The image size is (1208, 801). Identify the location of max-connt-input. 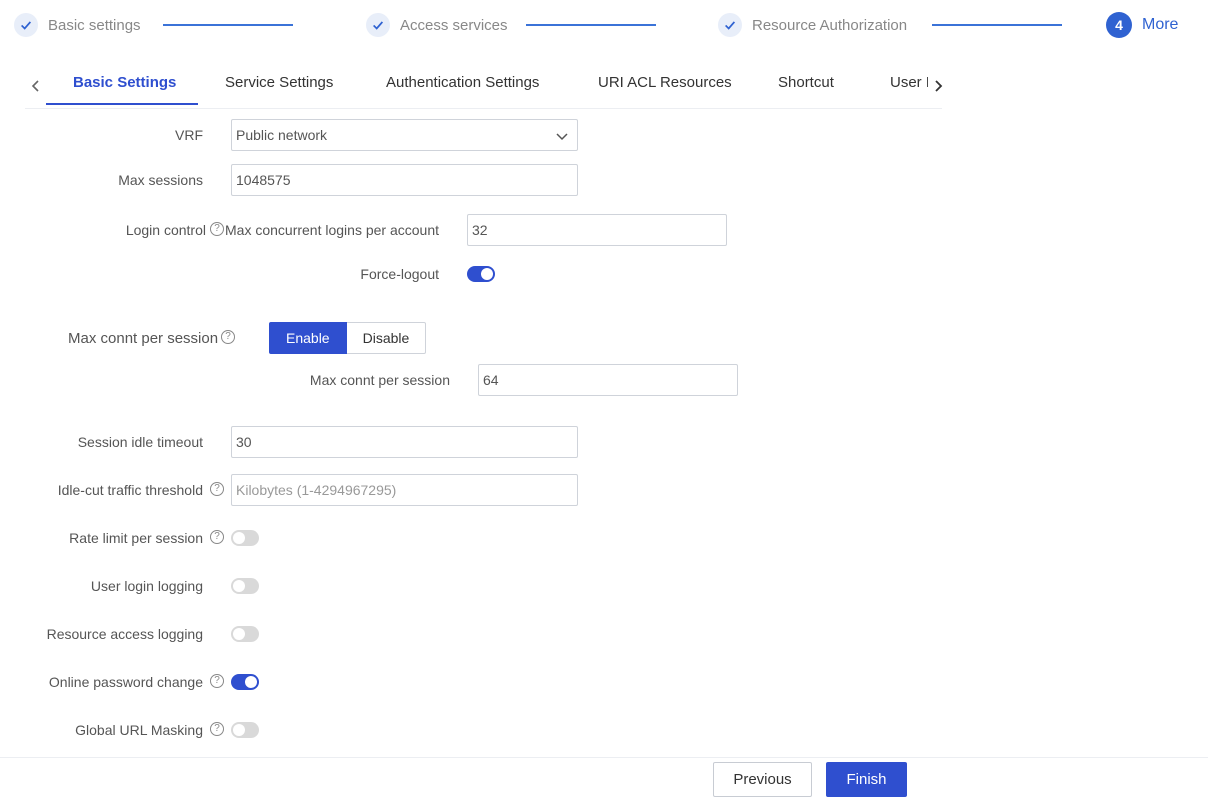
(608, 380).